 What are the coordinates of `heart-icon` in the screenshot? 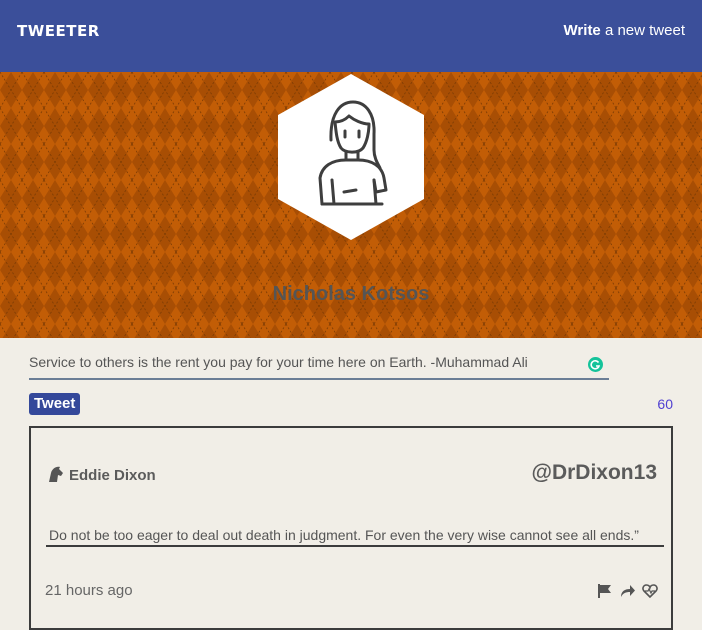 It's located at (650, 591).